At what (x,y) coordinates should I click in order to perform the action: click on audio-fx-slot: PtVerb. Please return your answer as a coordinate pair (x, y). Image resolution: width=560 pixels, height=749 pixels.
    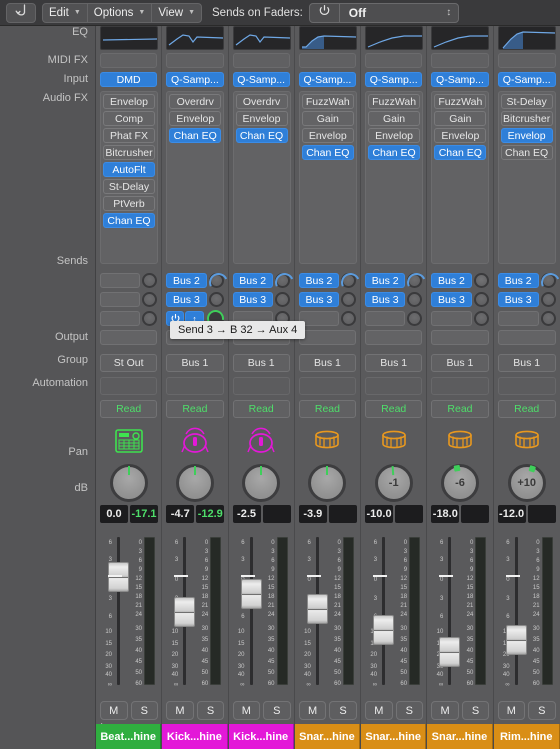
    Looking at the image, I should click on (129, 203).